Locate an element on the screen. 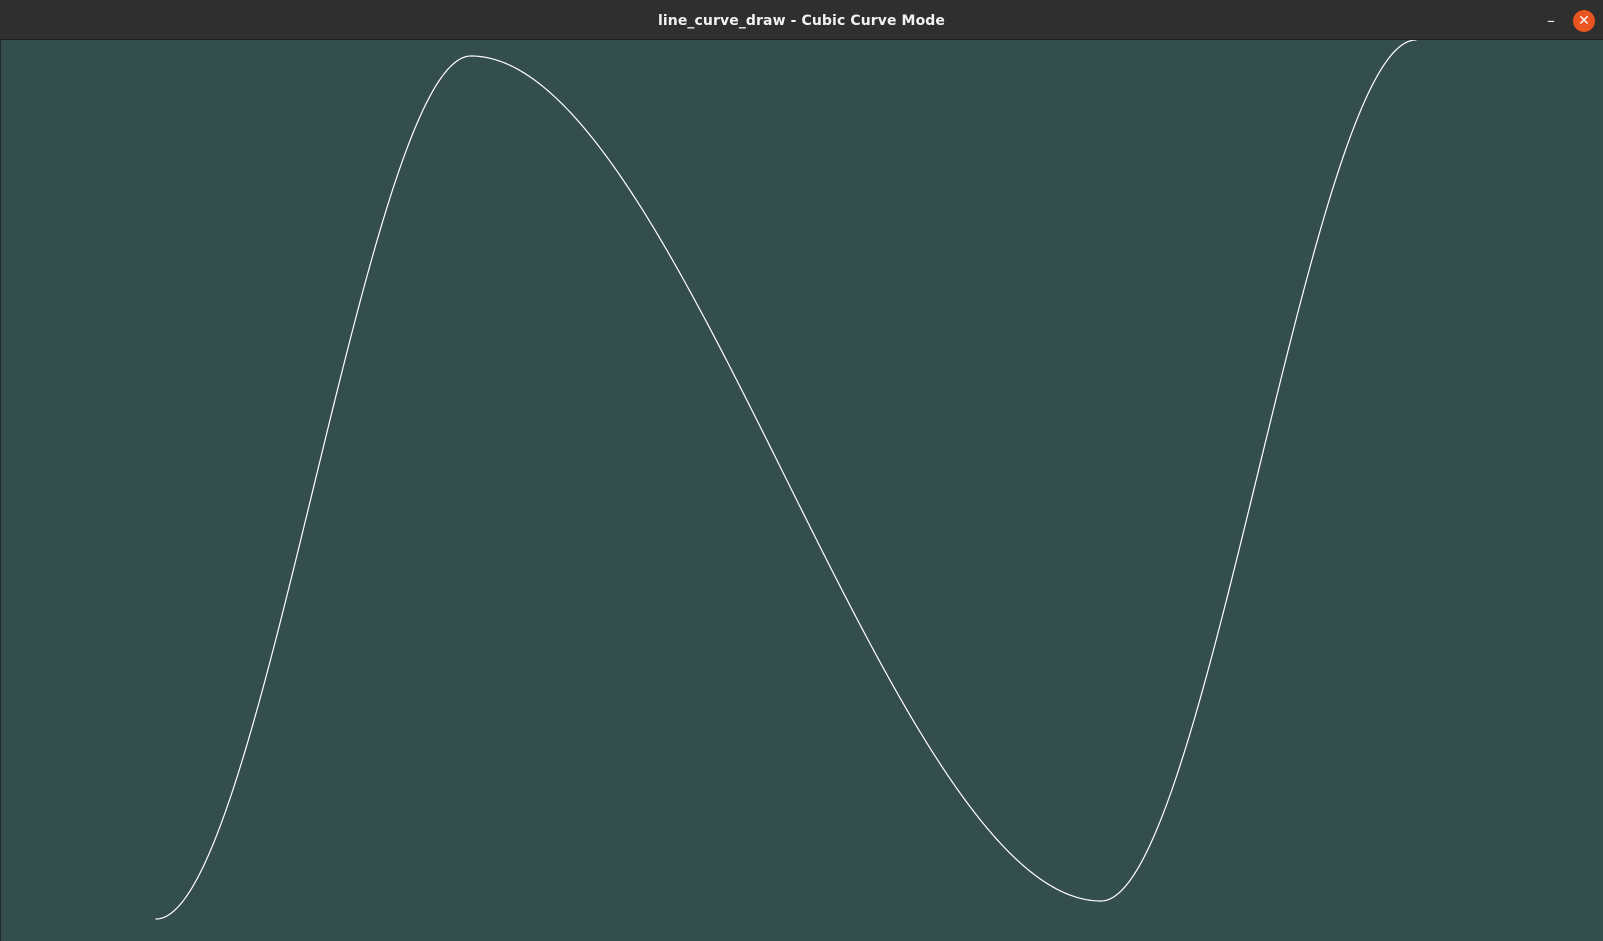 This screenshot has width=1603, height=941. close-button: ✕ is located at coordinates (1584, 21).